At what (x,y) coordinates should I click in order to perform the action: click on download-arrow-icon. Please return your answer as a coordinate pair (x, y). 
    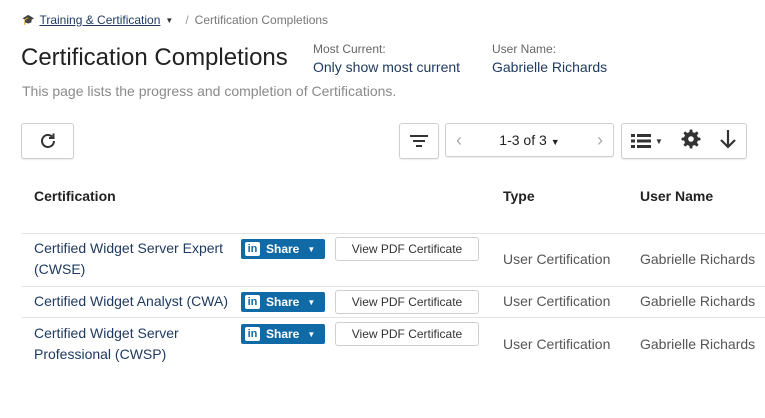
    Looking at the image, I should click on (728, 139).